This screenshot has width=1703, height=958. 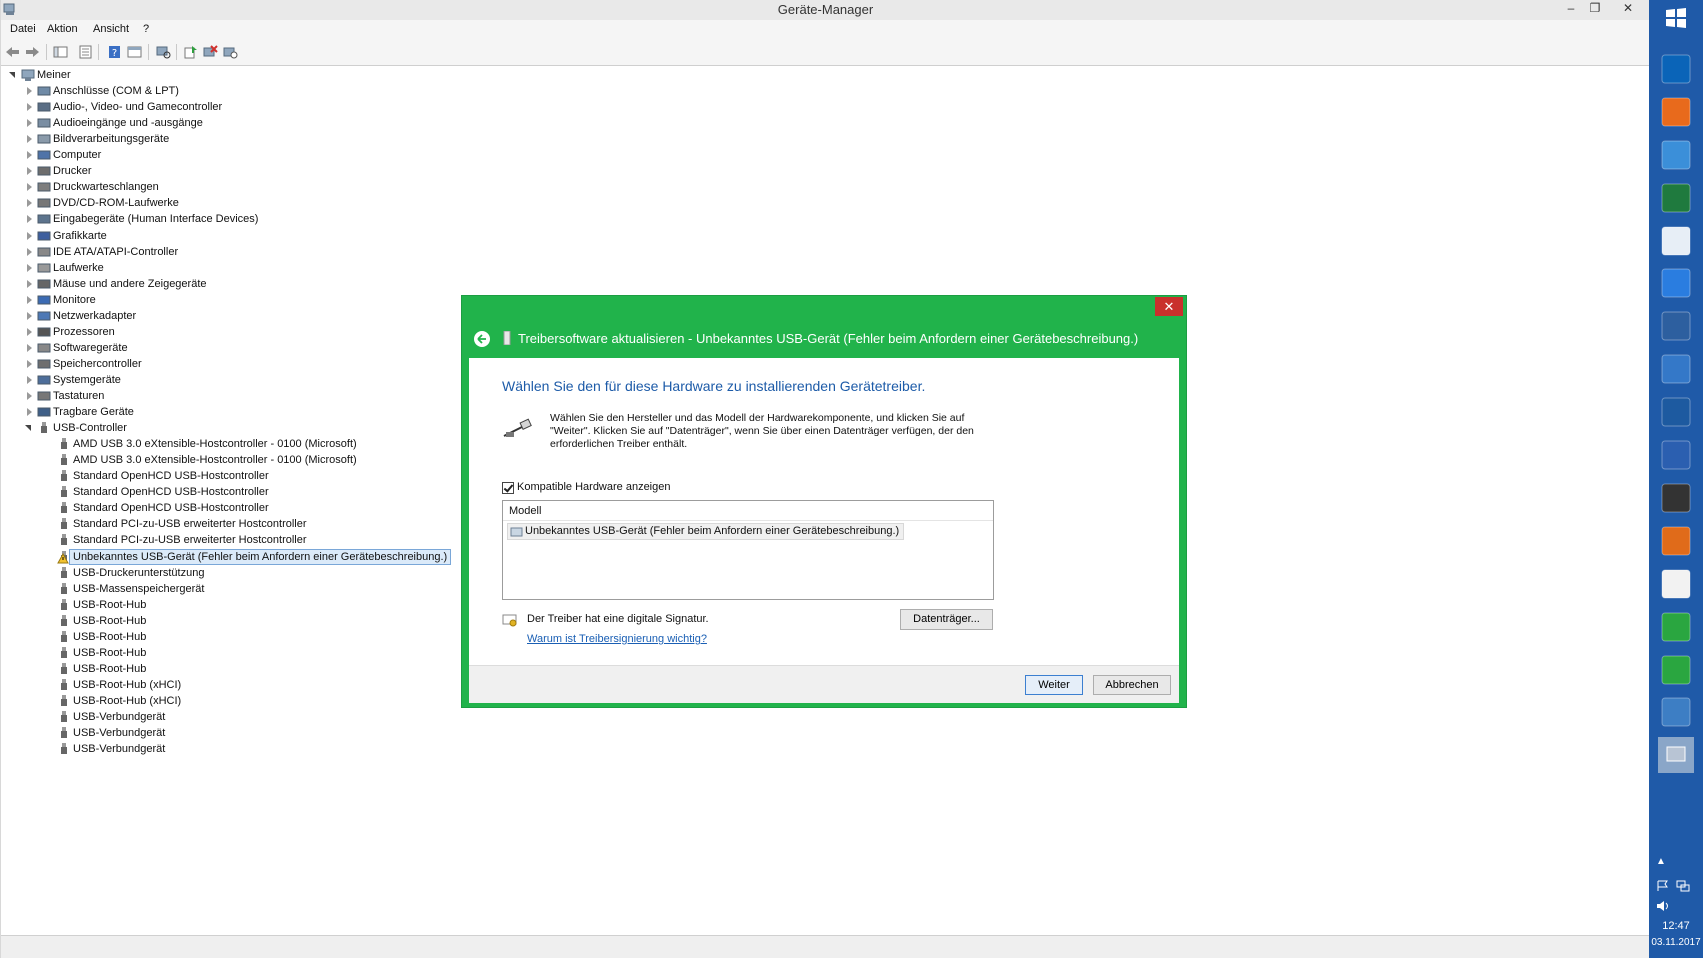 I want to click on next-button: Weiter, so click(x=1054, y=685).